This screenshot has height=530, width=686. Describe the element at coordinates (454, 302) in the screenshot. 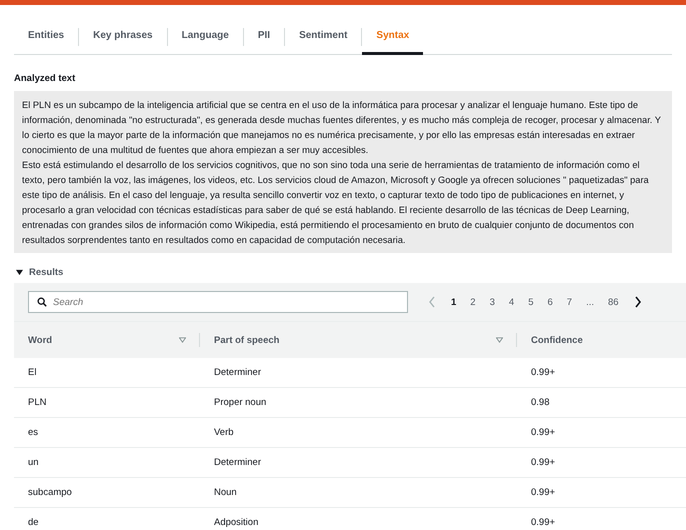

I see `page-link: 1` at that location.